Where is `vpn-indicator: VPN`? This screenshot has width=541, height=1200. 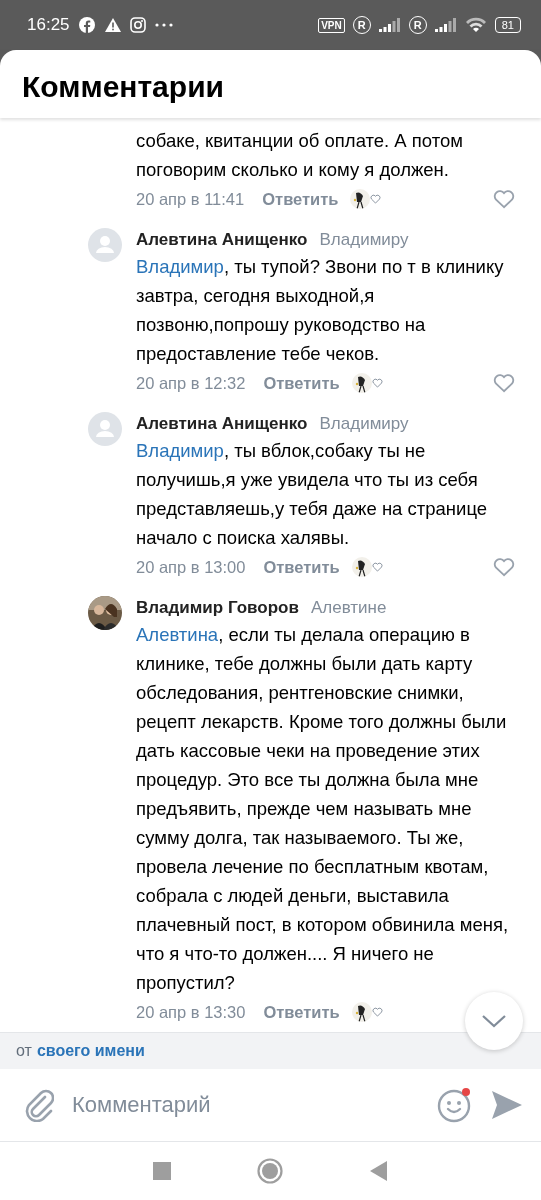
vpn-indicator: VPN is located at coordinates (331, 25).